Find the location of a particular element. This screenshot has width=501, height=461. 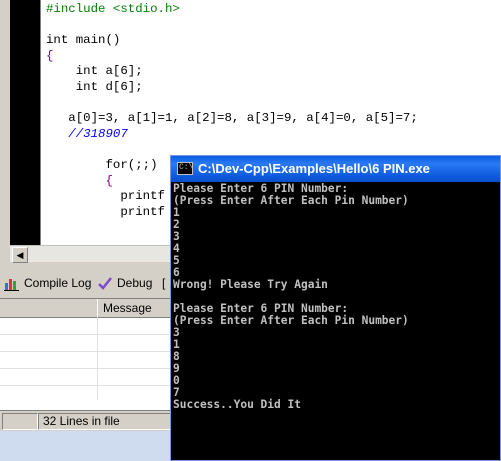

tab-debug: Debug is located at coordinates (124, 283).